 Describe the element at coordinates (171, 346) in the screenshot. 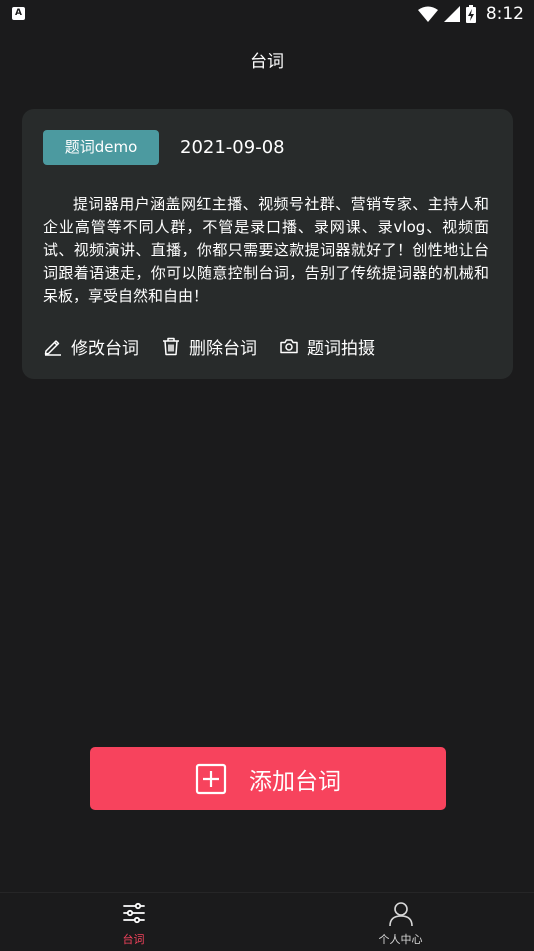

I see `trash-icon` at that location.